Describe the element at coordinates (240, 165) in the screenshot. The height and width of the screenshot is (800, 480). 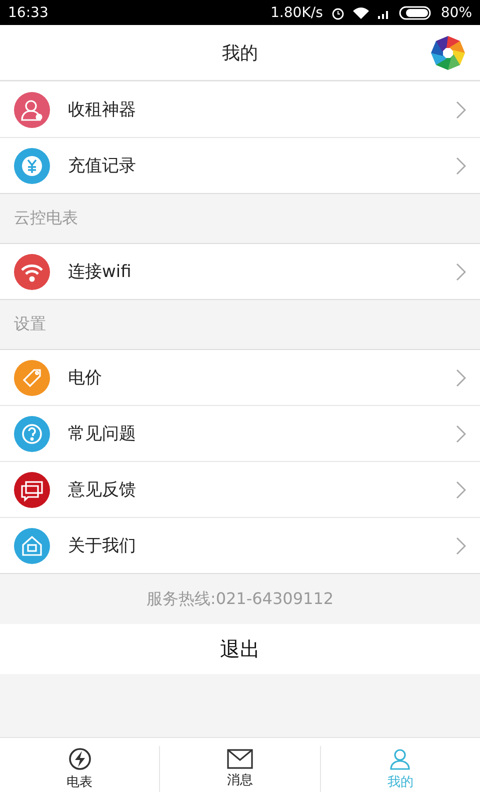
I see `menu-row: 充值记录` at that location.